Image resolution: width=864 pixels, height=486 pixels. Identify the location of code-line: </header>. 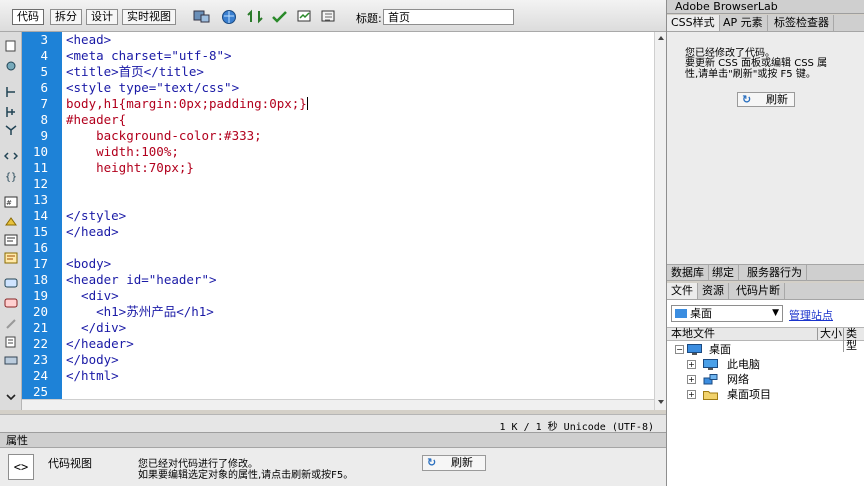
(100, 344).